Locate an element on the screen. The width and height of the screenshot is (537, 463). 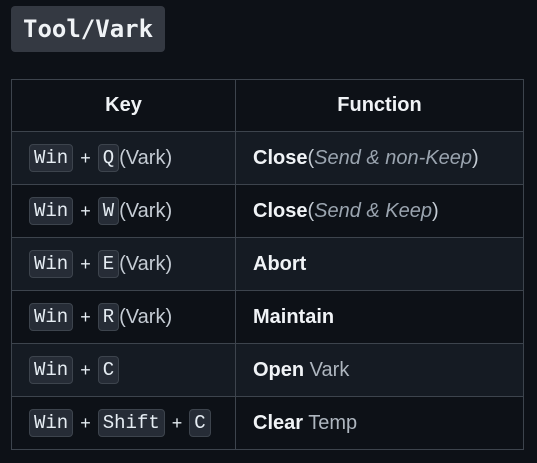
key-cell: Win + E (Vark) is located at coordinates (123, 264).